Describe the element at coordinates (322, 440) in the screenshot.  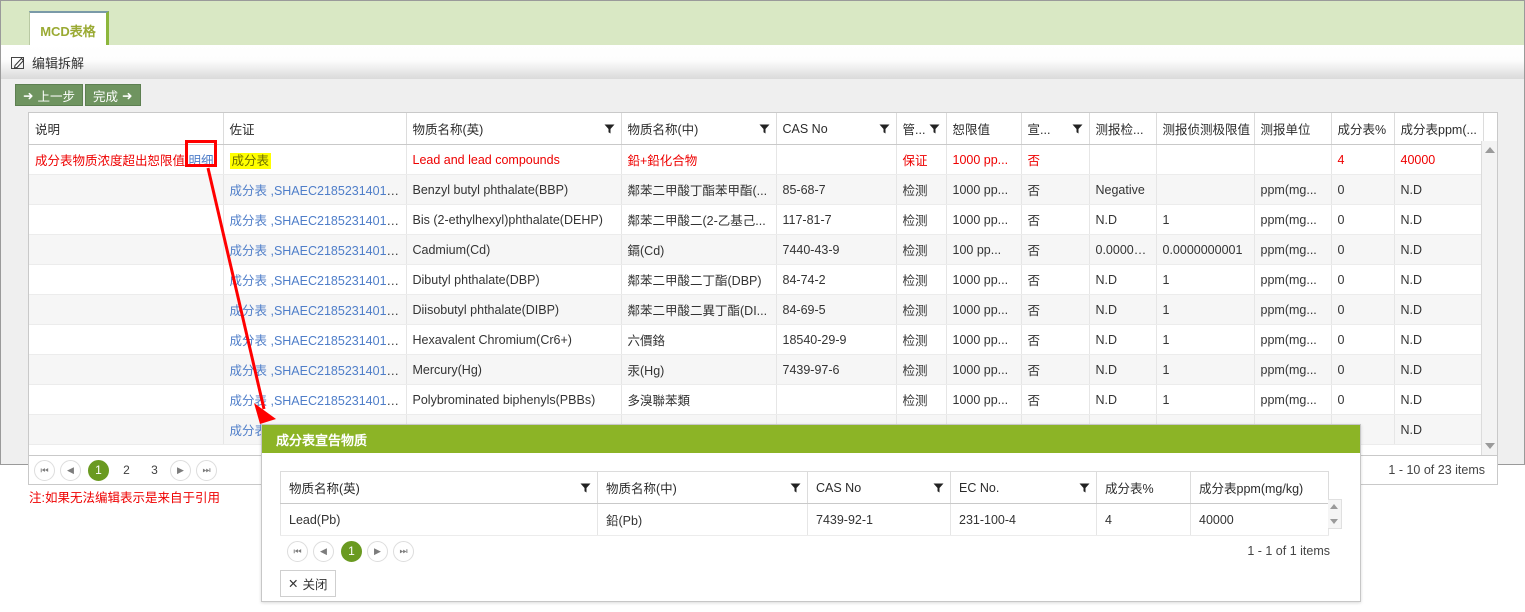
I see `dialog-title: 成分表宣告物质` at that location.